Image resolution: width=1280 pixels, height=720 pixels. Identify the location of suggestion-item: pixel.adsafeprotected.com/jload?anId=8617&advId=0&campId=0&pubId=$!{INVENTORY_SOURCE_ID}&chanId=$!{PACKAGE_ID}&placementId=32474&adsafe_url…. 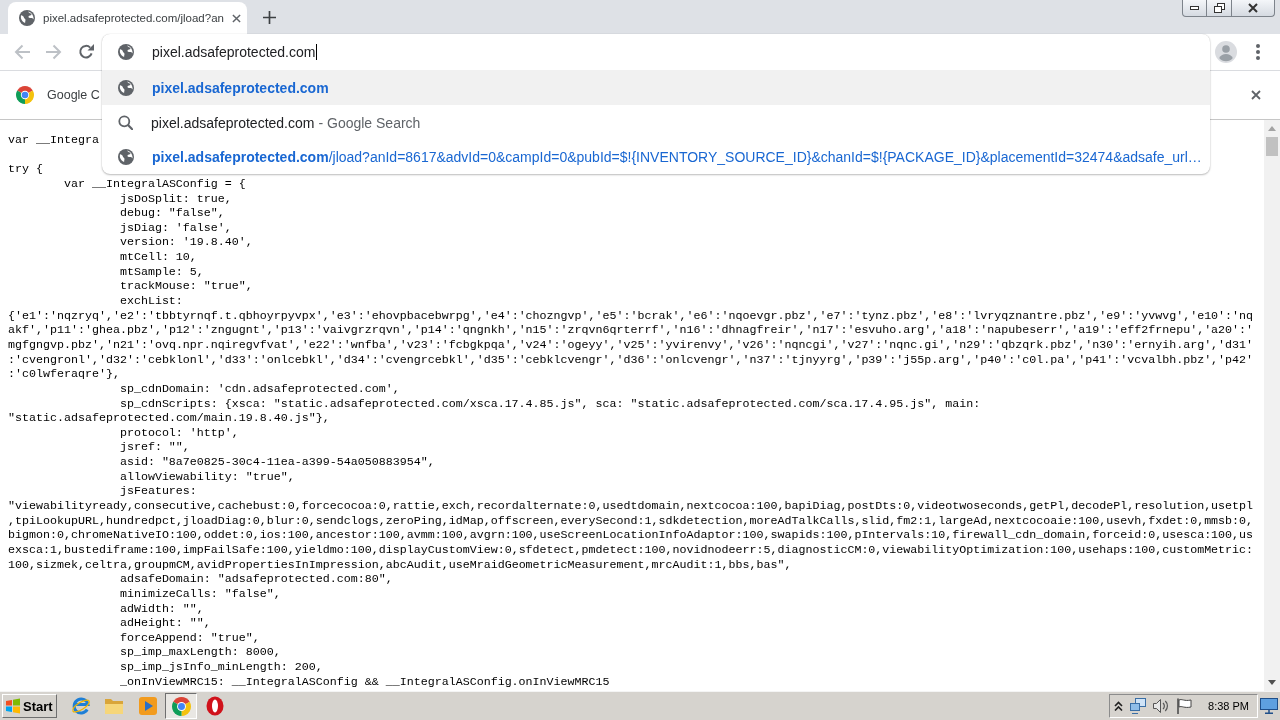
(656, 157).